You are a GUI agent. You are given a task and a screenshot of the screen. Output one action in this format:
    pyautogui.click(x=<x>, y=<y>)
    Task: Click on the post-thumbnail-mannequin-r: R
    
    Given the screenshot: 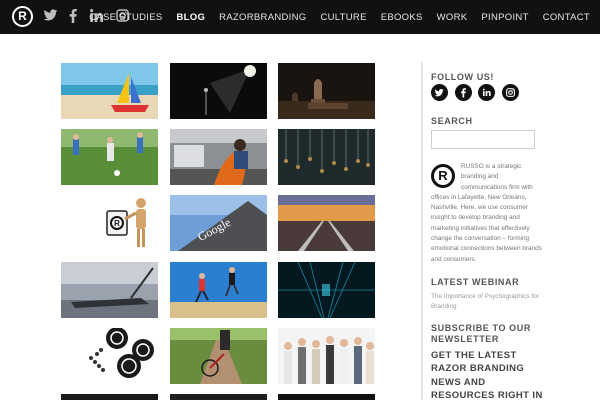 What is the action you would take?
    pyautogui.click(x=109, y=223)
    